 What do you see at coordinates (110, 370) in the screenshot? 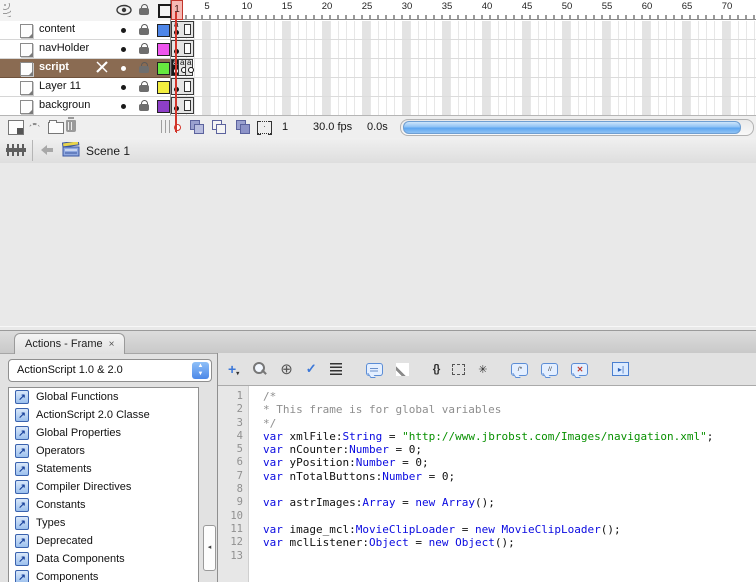
I see `actionscript-version-select: ActionScript 1.0 & 2.0 ▲ ▼` at bounding box center [110, 370].